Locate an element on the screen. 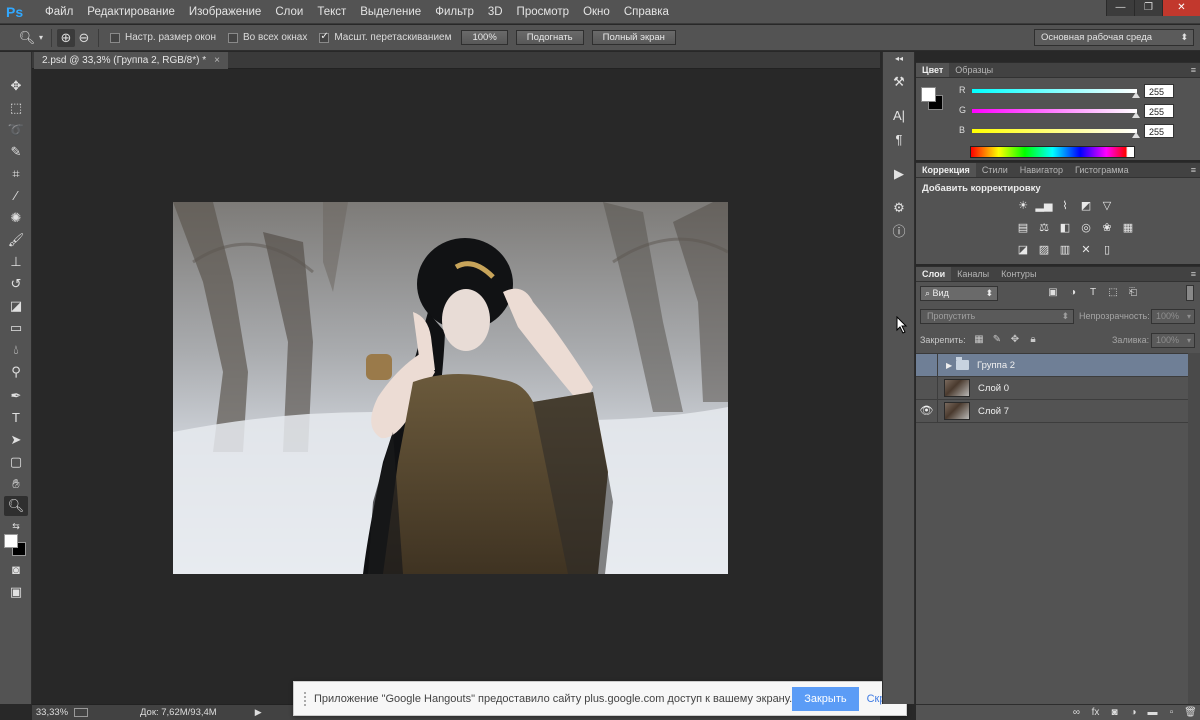  fill-input: 100% ▾ is located at coordinates (1173, 340).